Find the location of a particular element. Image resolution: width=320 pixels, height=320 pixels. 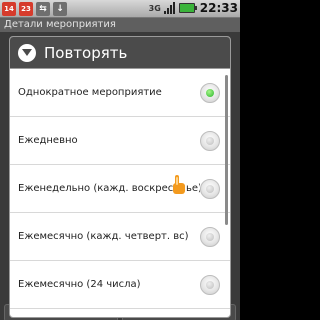

option-once: Однократное мероприятие is located at coordinates (120, 93).